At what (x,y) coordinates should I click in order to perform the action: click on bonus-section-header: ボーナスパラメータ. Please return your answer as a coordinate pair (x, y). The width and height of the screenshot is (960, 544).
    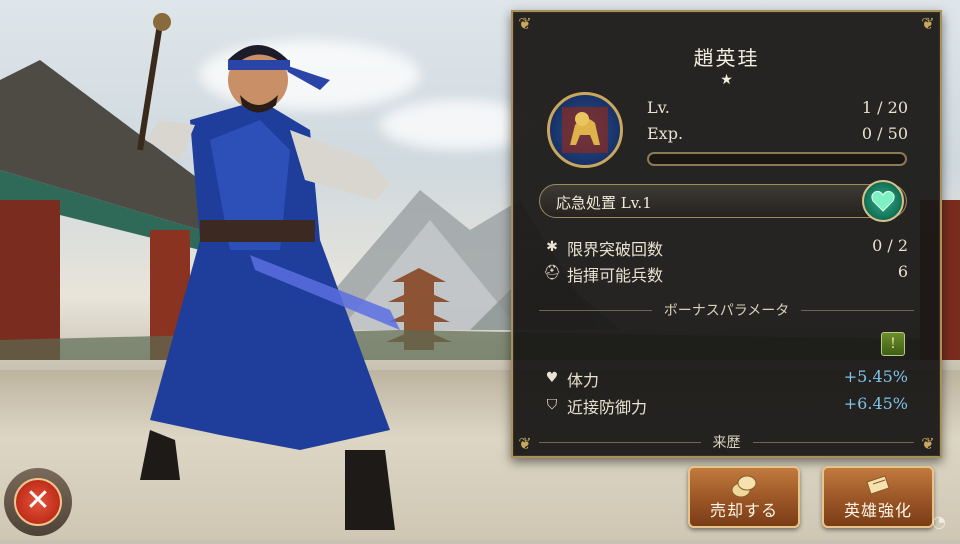
    Looking at the image, I should click on (726, 310).